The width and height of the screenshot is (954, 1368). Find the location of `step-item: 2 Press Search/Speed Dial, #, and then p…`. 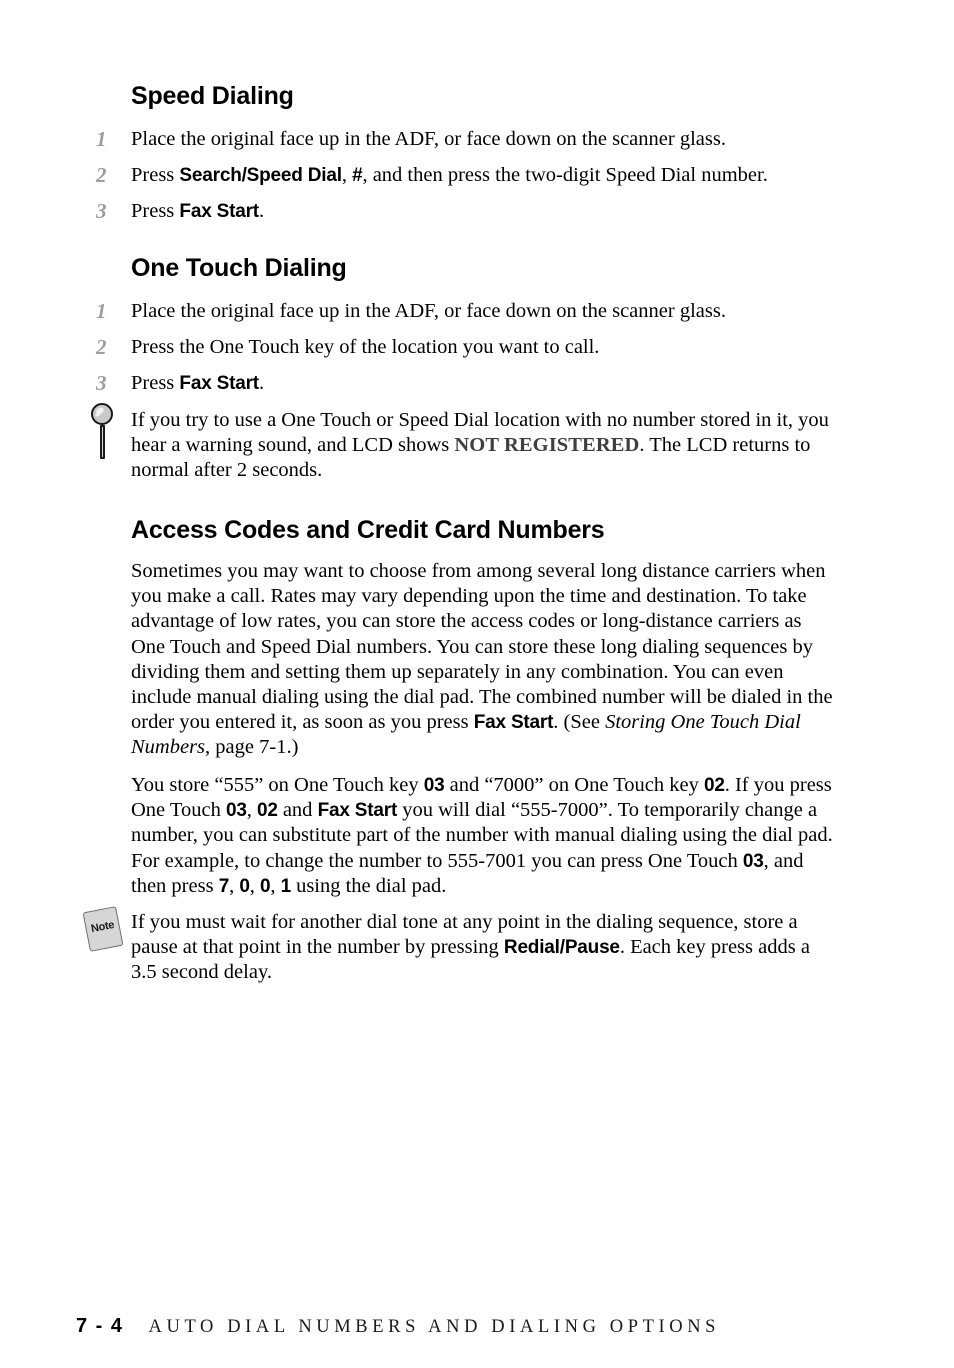

step-item: 2 Press Search/Speed Dial, #, and then p… is located at coordinates (466, 175).